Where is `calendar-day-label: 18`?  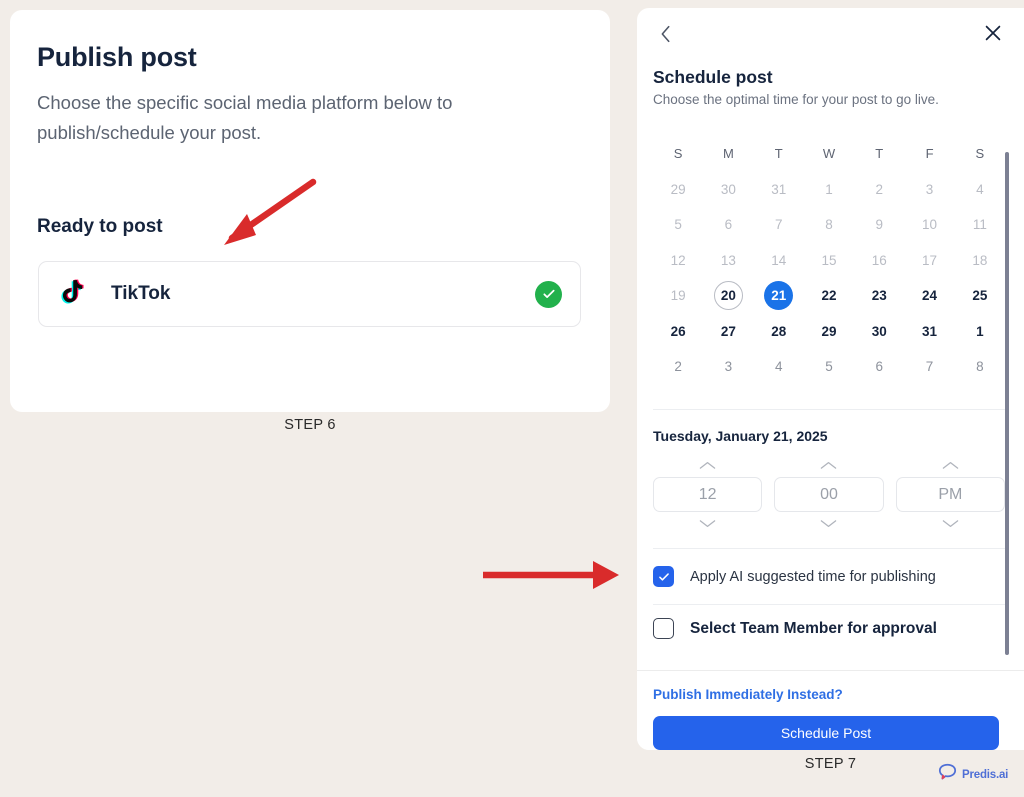
calendar-day-label: 18 is located at coordinates (980, 260).